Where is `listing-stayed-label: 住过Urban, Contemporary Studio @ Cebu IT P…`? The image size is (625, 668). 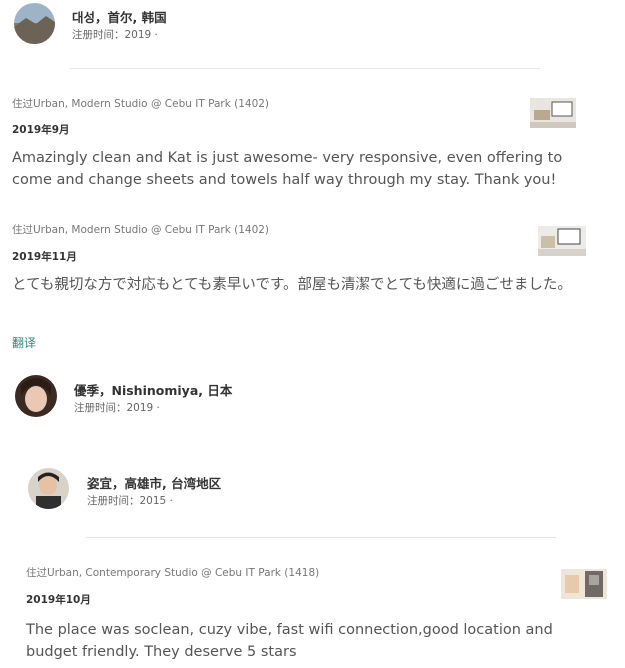
listing-stayed-label: 住过Urban, Contemporary Studio @ Cebu IT P… is located at coordinates (172, 572).